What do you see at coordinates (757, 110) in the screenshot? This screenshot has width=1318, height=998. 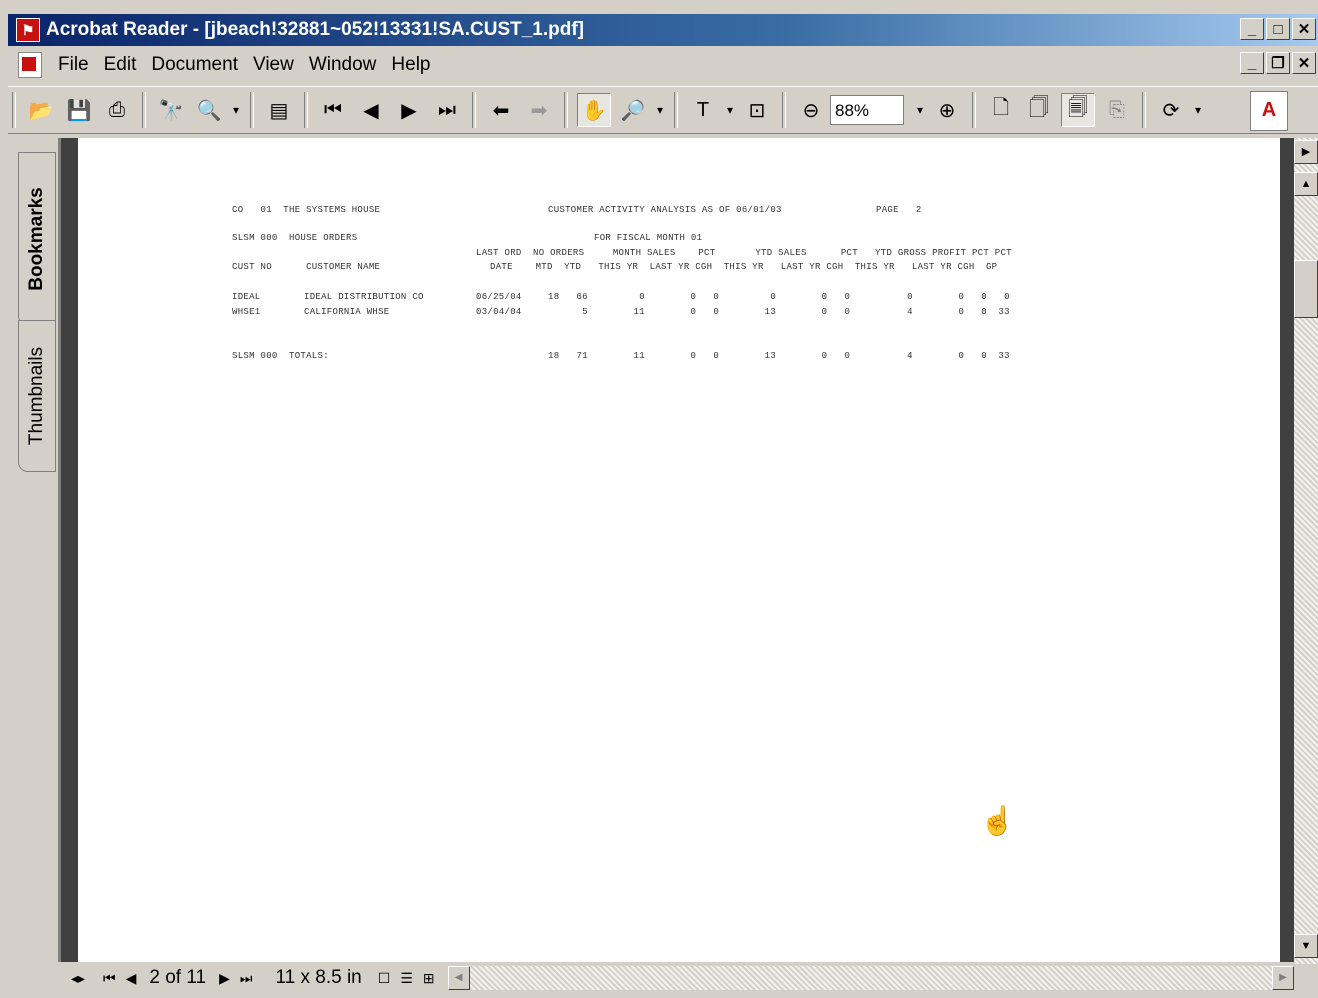 I see `snapshot-tool-icon: ⊡` at bounding box center [757, 110].